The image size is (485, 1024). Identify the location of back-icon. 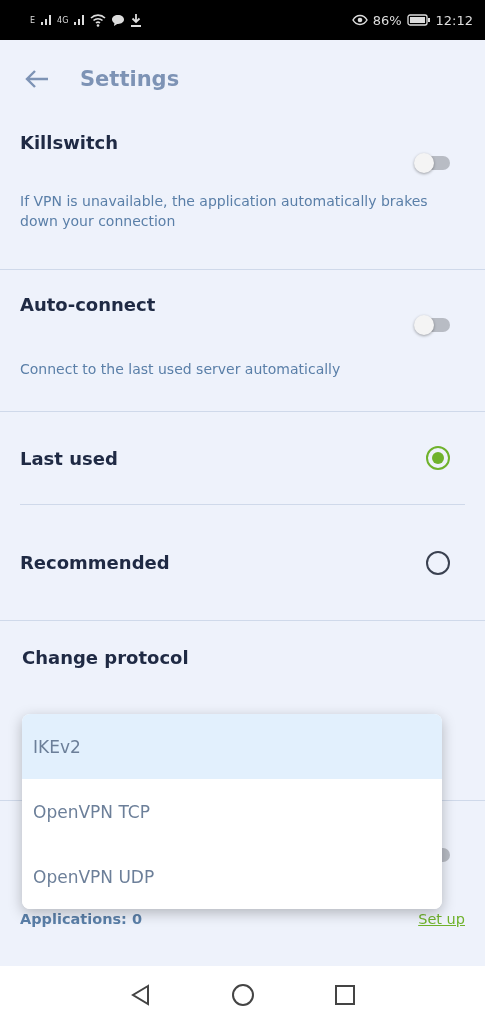
(140, 995).